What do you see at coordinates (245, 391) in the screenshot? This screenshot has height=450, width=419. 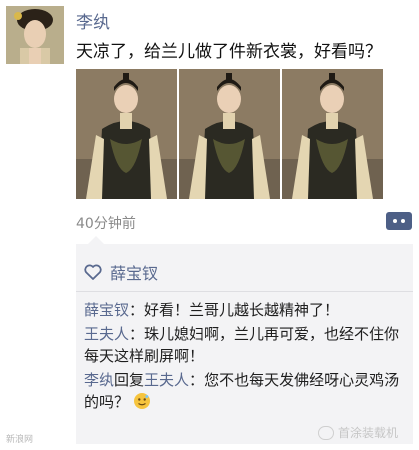 I see `comment-item: 李纨回复王夫人：您不也每天发佛经呀心灵鸡汤的吗？` at bounding box center [245, 391].